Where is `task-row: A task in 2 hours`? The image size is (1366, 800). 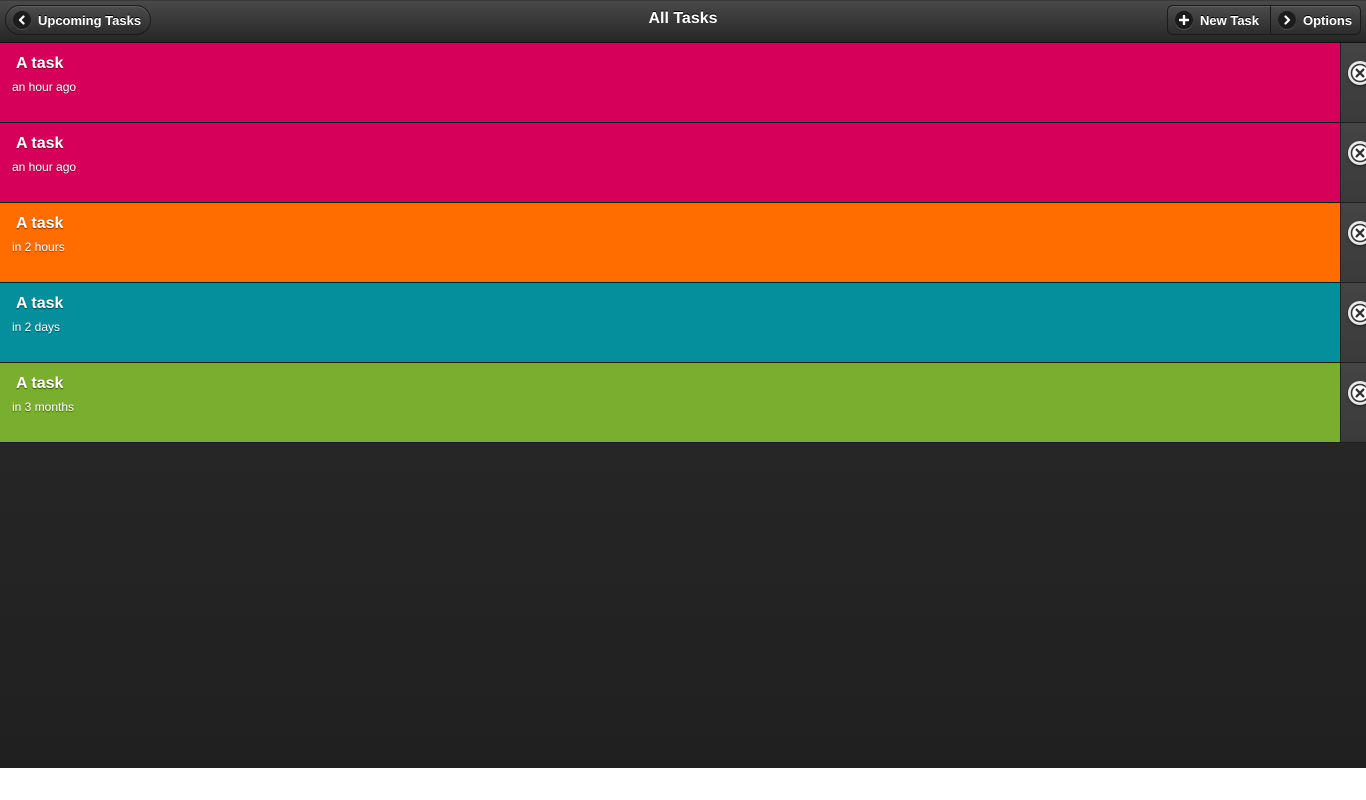
task-row: A task in 2 hours is located at coordinates (683, 243).